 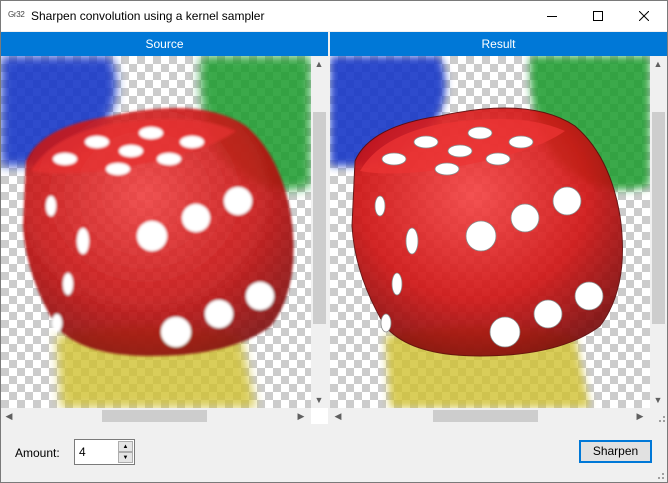 I want to click on sharpen-button: Sharpen, so click(x=615, y=451).